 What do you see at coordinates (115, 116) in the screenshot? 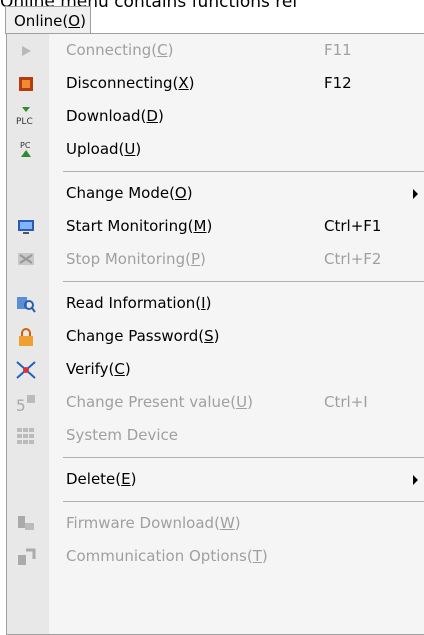
I see `menu-item-label: Download(D)` at bounding box center [115, 116].